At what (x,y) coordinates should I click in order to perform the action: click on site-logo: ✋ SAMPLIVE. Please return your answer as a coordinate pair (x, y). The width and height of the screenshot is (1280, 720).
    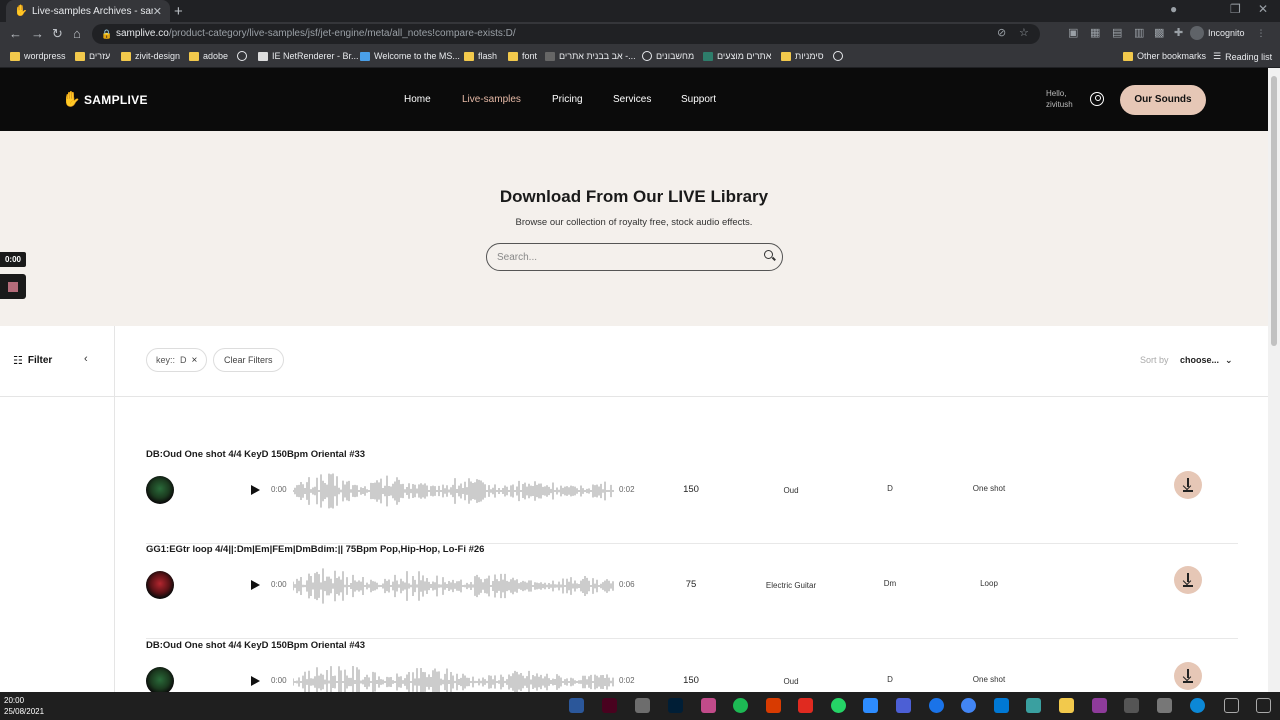
    Looking at the image, I should click on (105, 100).